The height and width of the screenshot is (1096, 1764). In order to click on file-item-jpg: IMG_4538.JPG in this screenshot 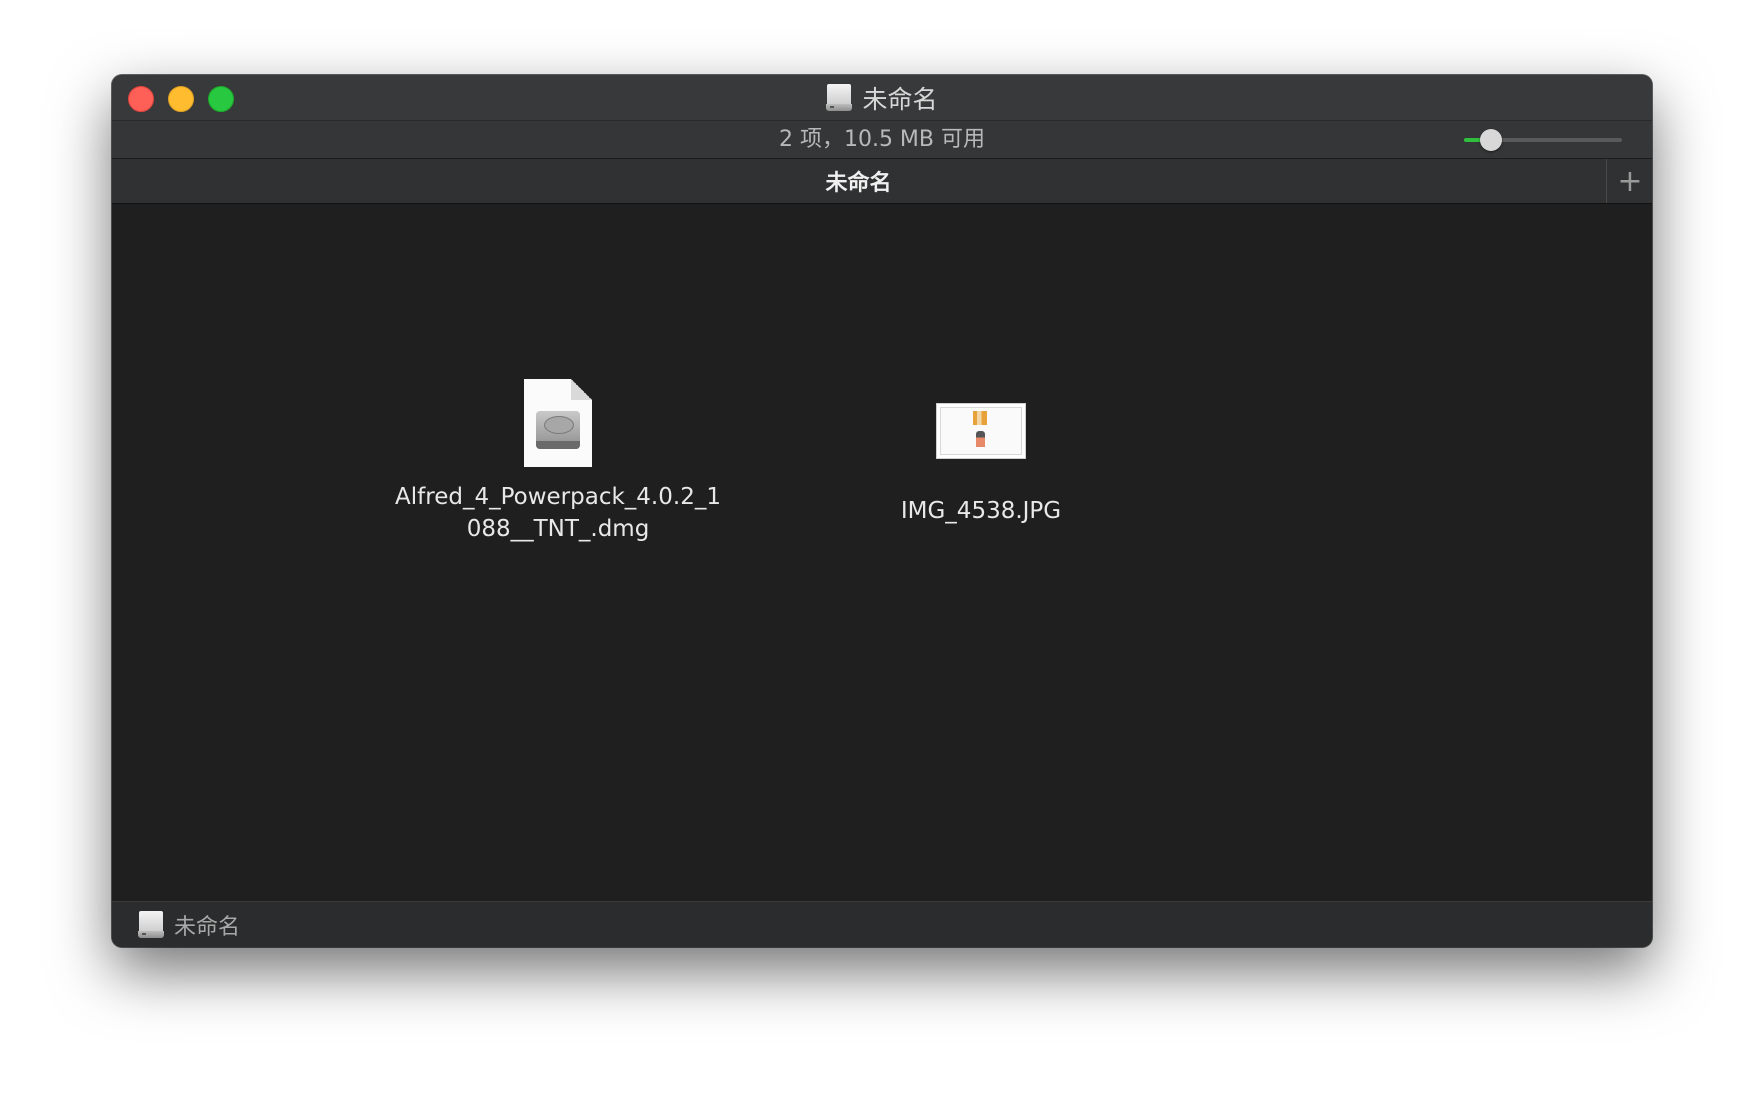, I will do `click(981, 452)`.